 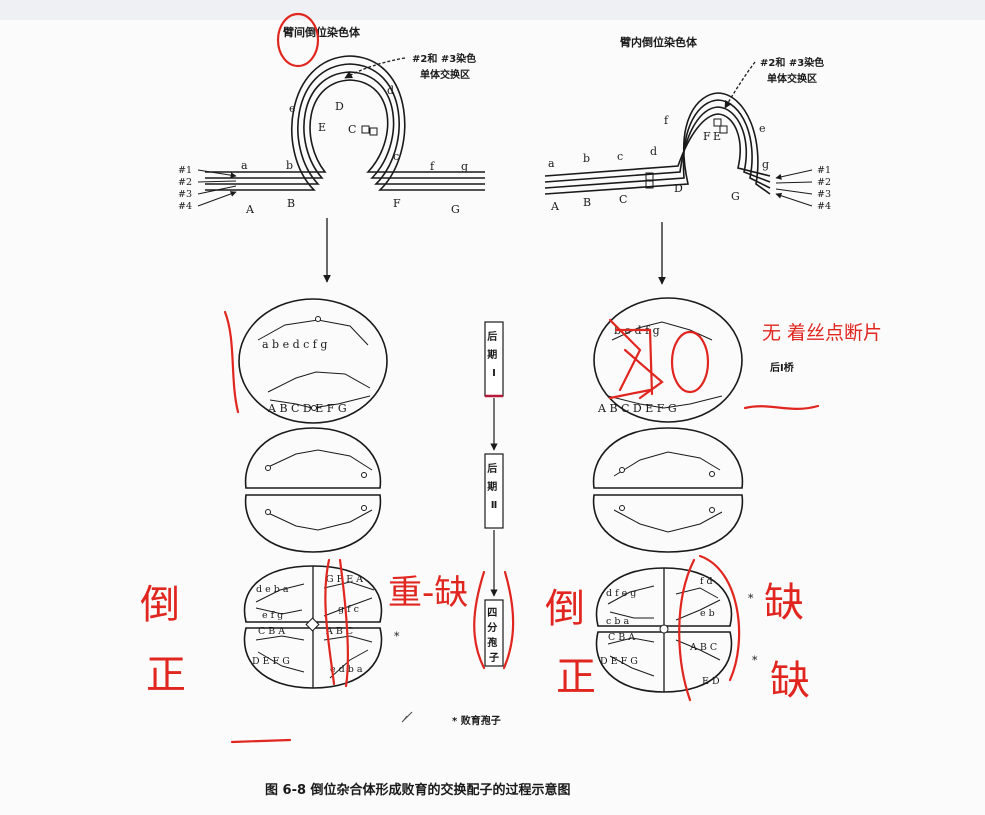 What do you see at coordinates (375, 68) in the screenshot?
I see `exchange-pointer-left` at bounding box center [375, 68].